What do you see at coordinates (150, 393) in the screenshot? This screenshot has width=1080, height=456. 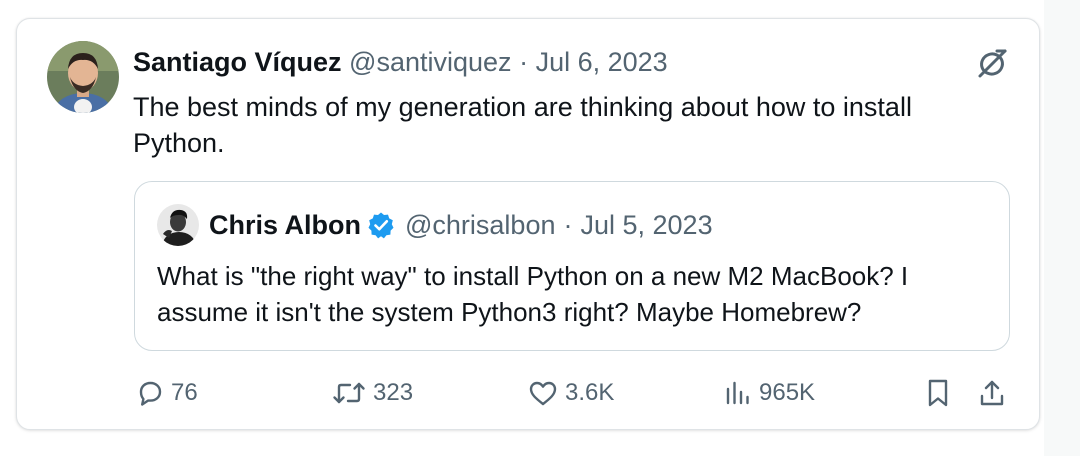 I see `reply-icon` at bounding box center [150, 393].